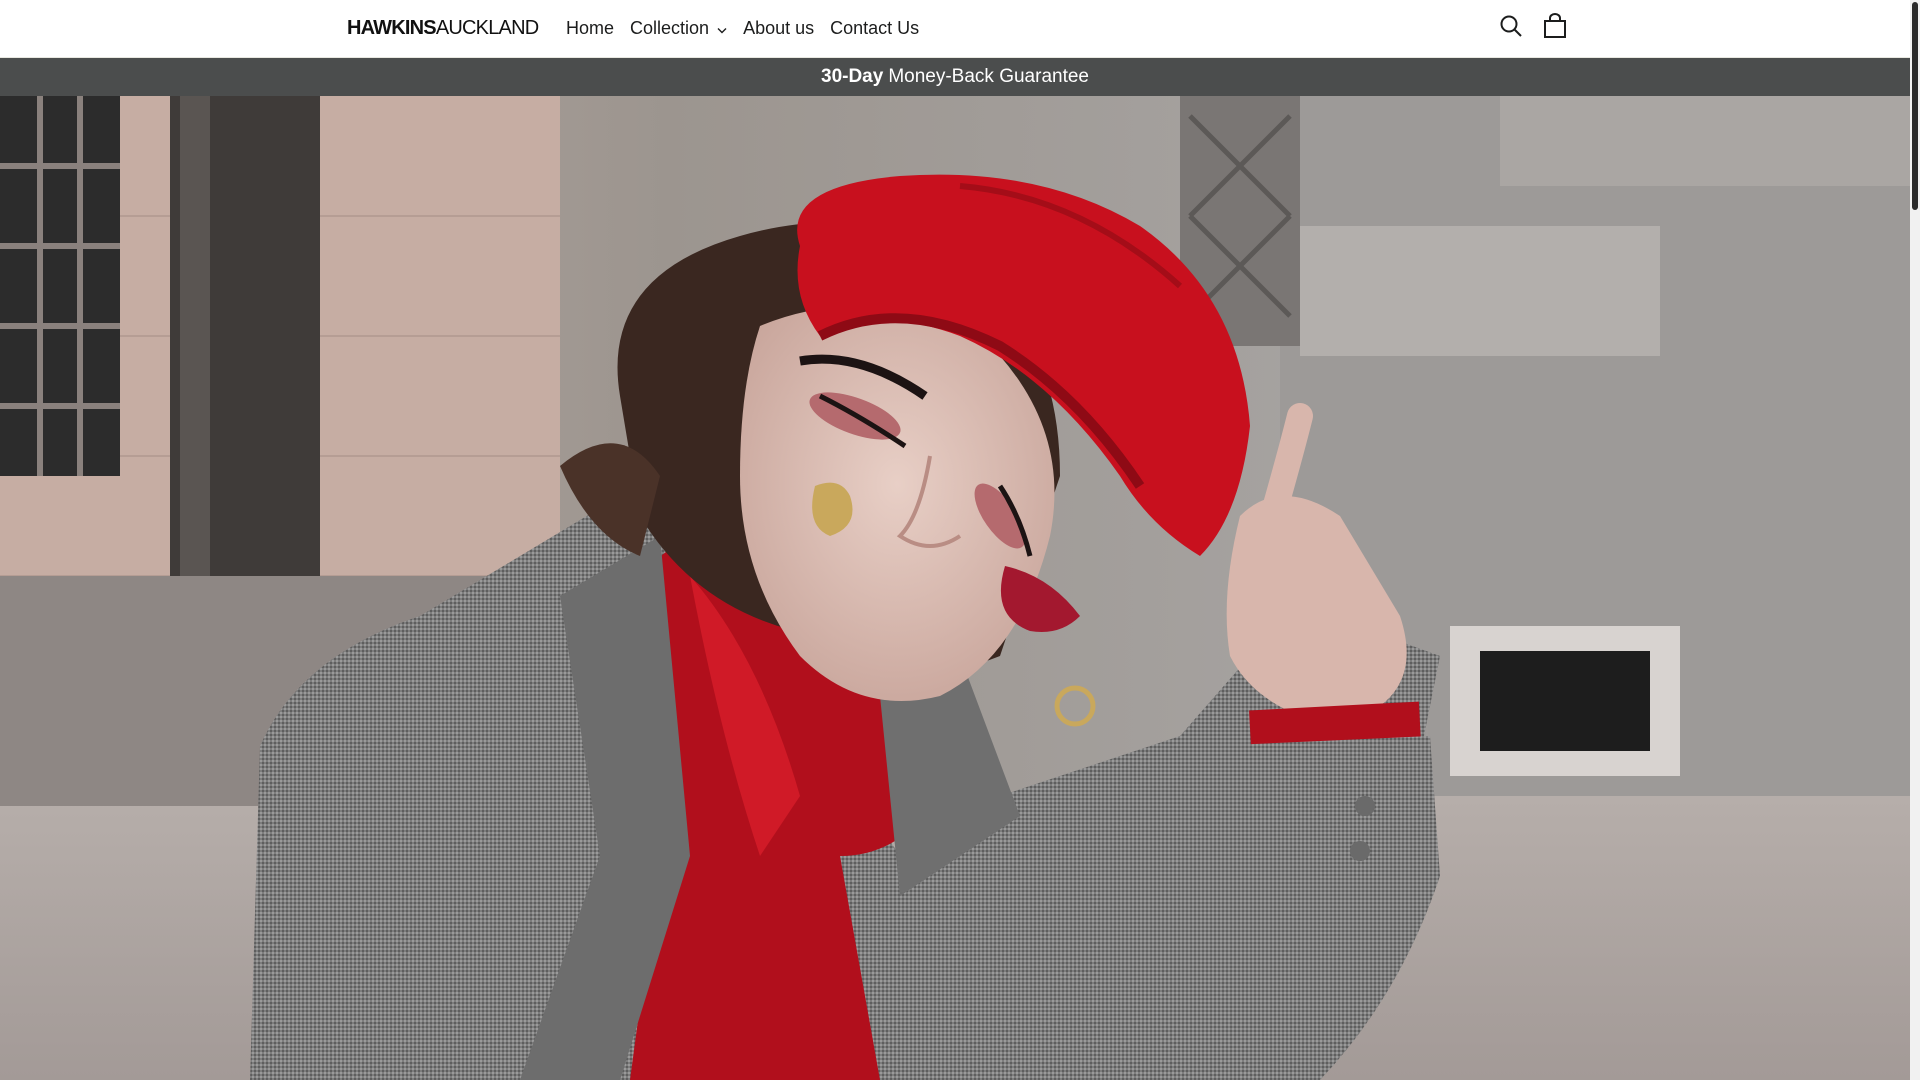 This screenshot has width=1920, height=1080. I want to click on nav-about-us: About us, so click(778, 28).